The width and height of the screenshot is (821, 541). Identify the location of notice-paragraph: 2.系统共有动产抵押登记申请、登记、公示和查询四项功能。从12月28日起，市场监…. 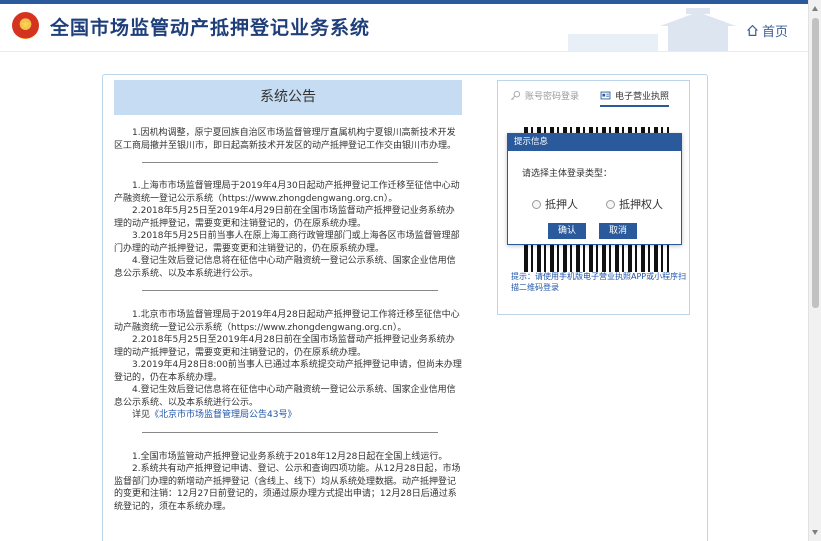
(287, 488).